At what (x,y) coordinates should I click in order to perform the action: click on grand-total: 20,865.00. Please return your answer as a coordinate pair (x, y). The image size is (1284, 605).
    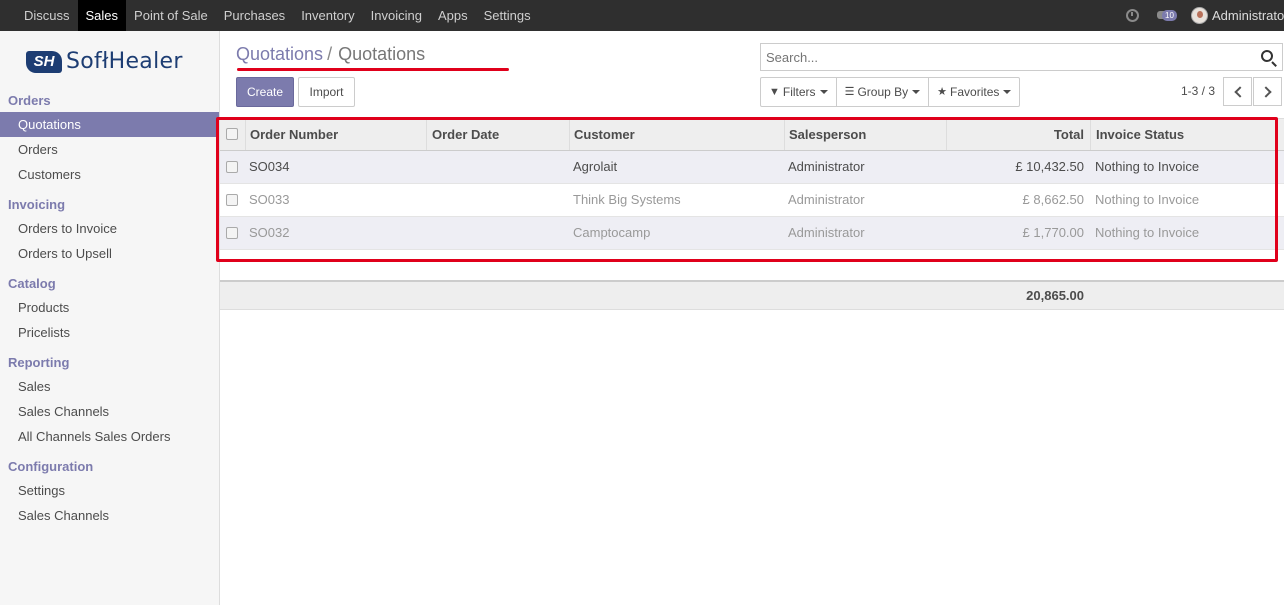
    Looking at the image, I should click on (1055, 295).